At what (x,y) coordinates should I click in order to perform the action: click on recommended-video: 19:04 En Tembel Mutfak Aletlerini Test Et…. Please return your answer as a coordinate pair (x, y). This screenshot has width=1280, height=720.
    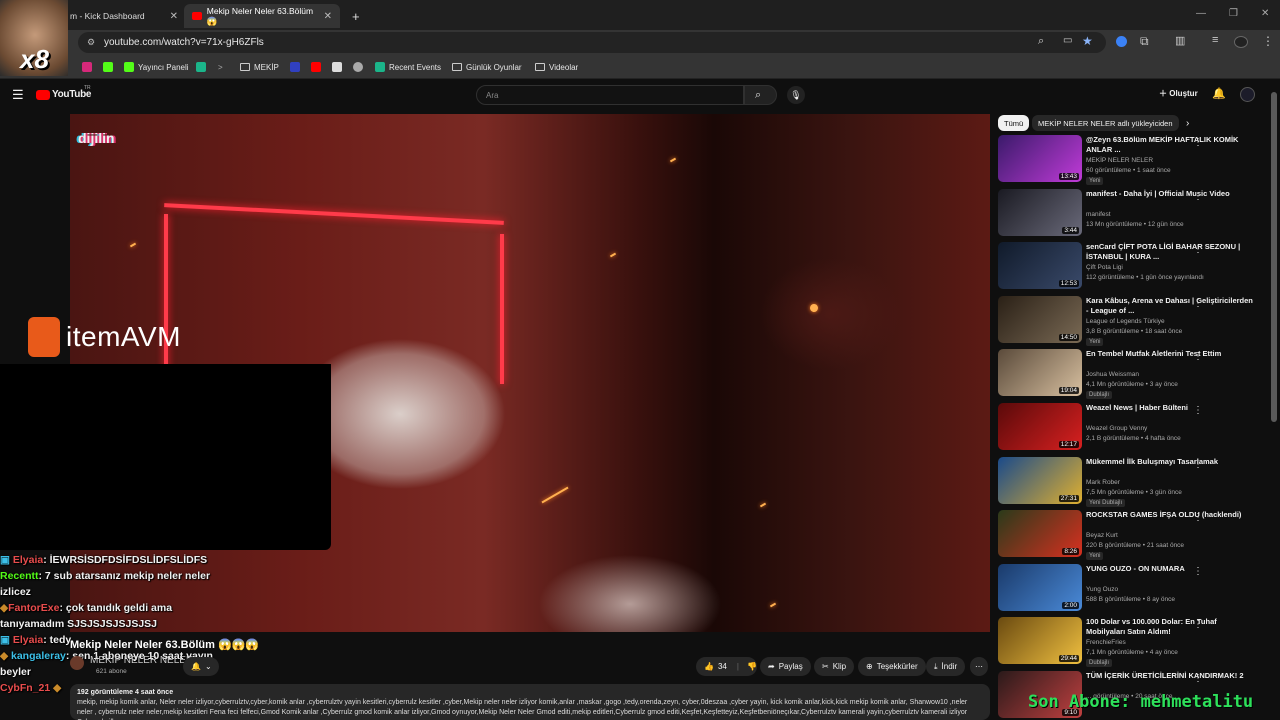
    Looking at the image, I should click on (1132, 374).